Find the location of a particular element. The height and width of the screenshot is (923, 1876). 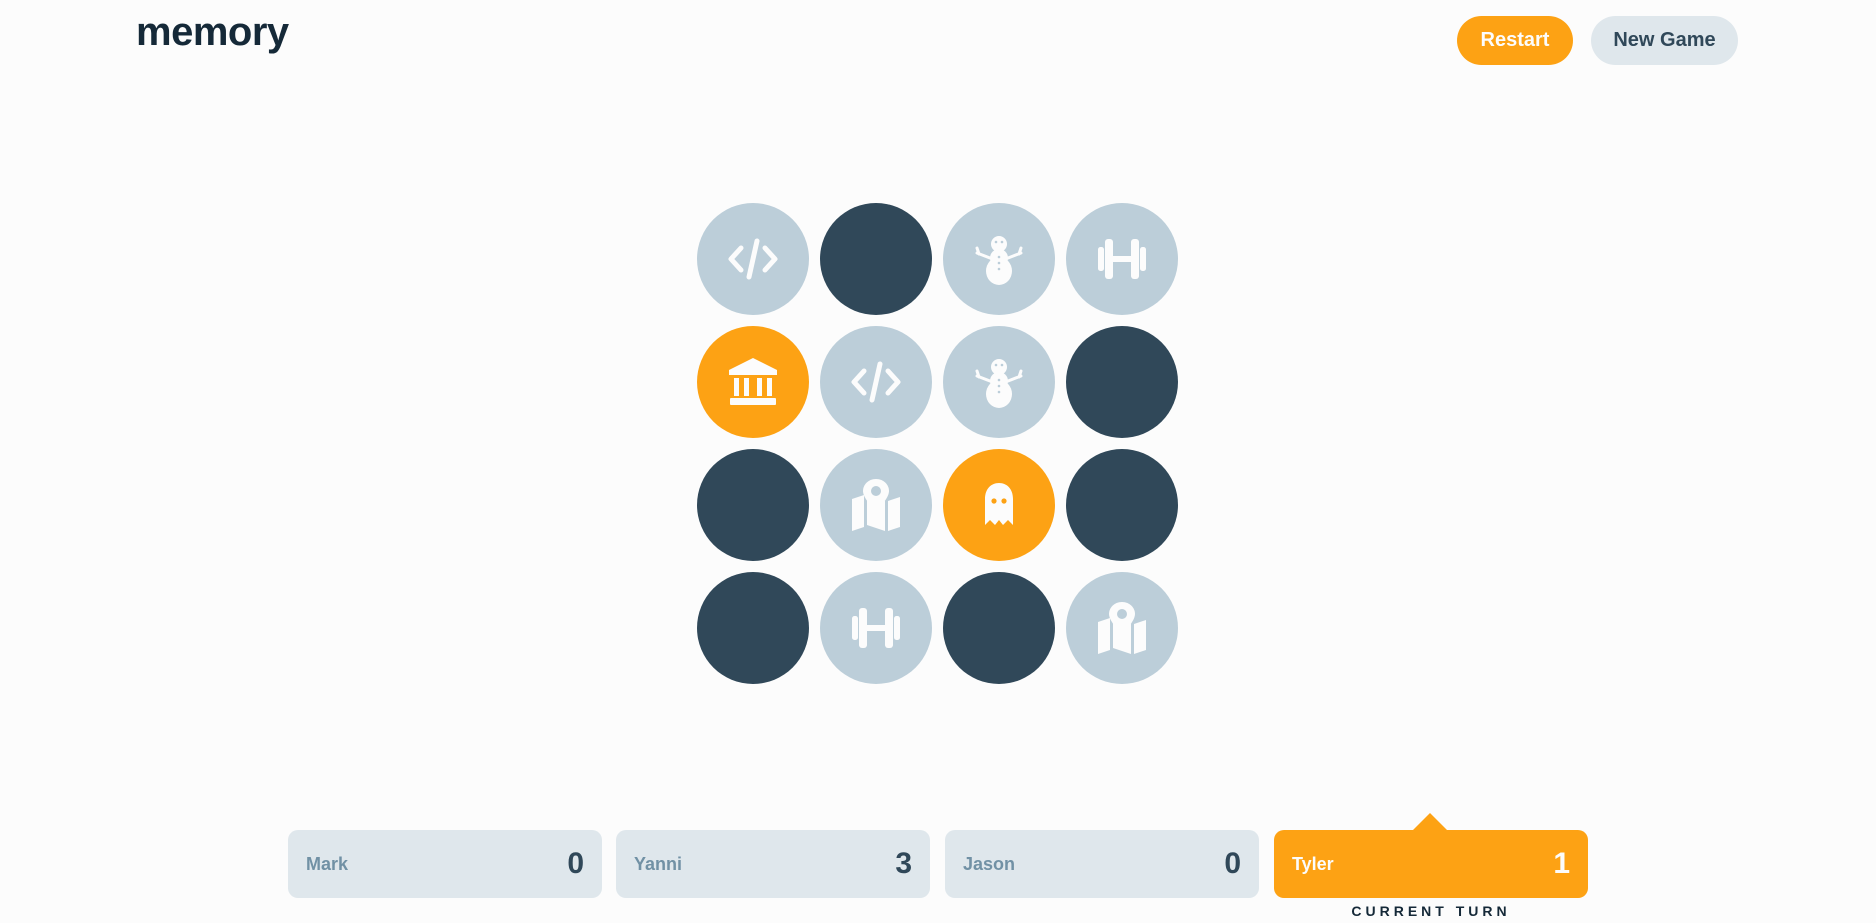

tile-r4-c3 is located at coordinates (999, 628).